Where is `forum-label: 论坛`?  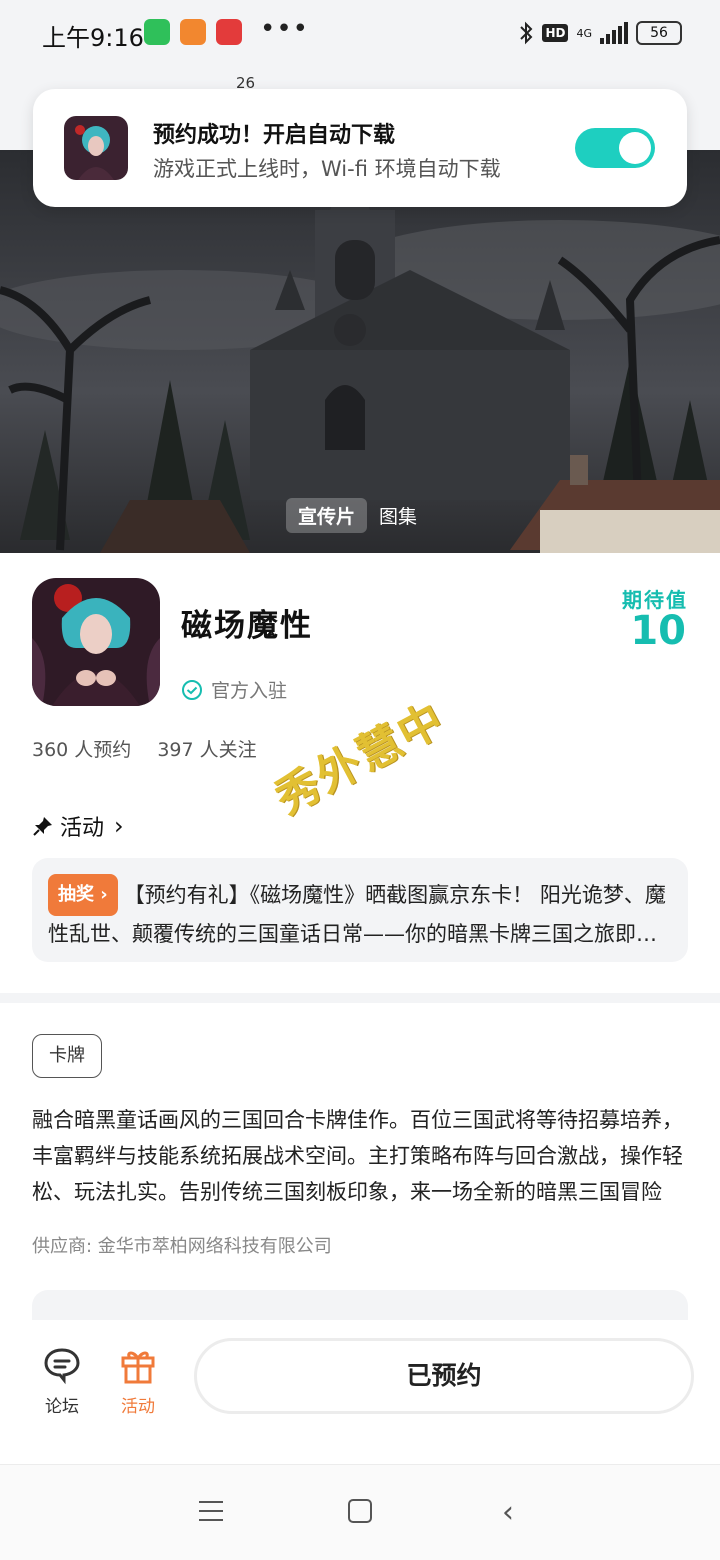 forum-label: 论坛 is located at coordinates (62, 1407).